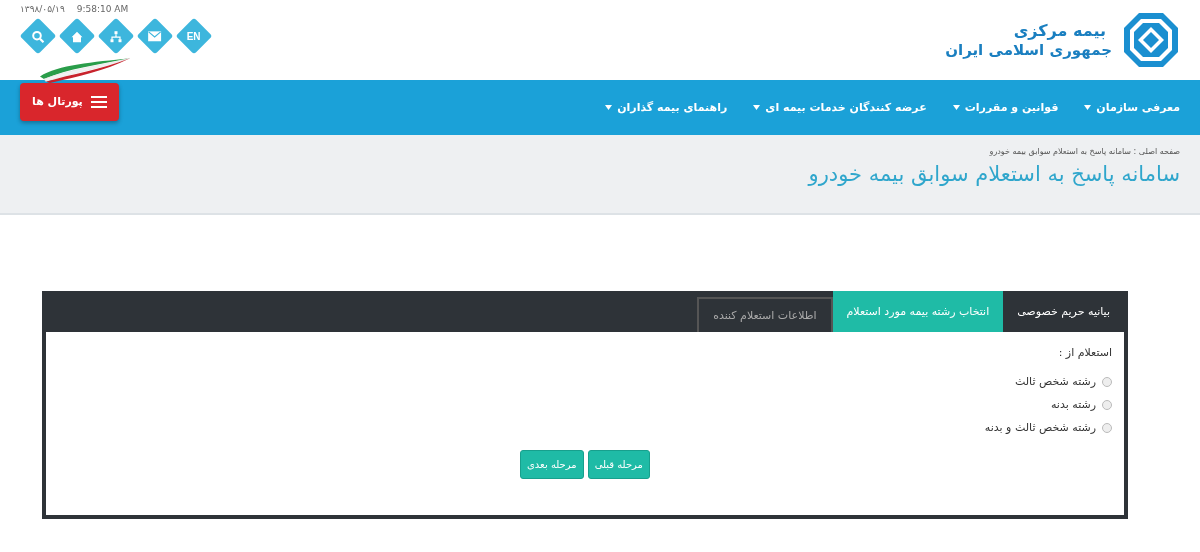  Describe the element at coordinates (194, 36) in the screenshot. I see `language-button: EN` at that location.